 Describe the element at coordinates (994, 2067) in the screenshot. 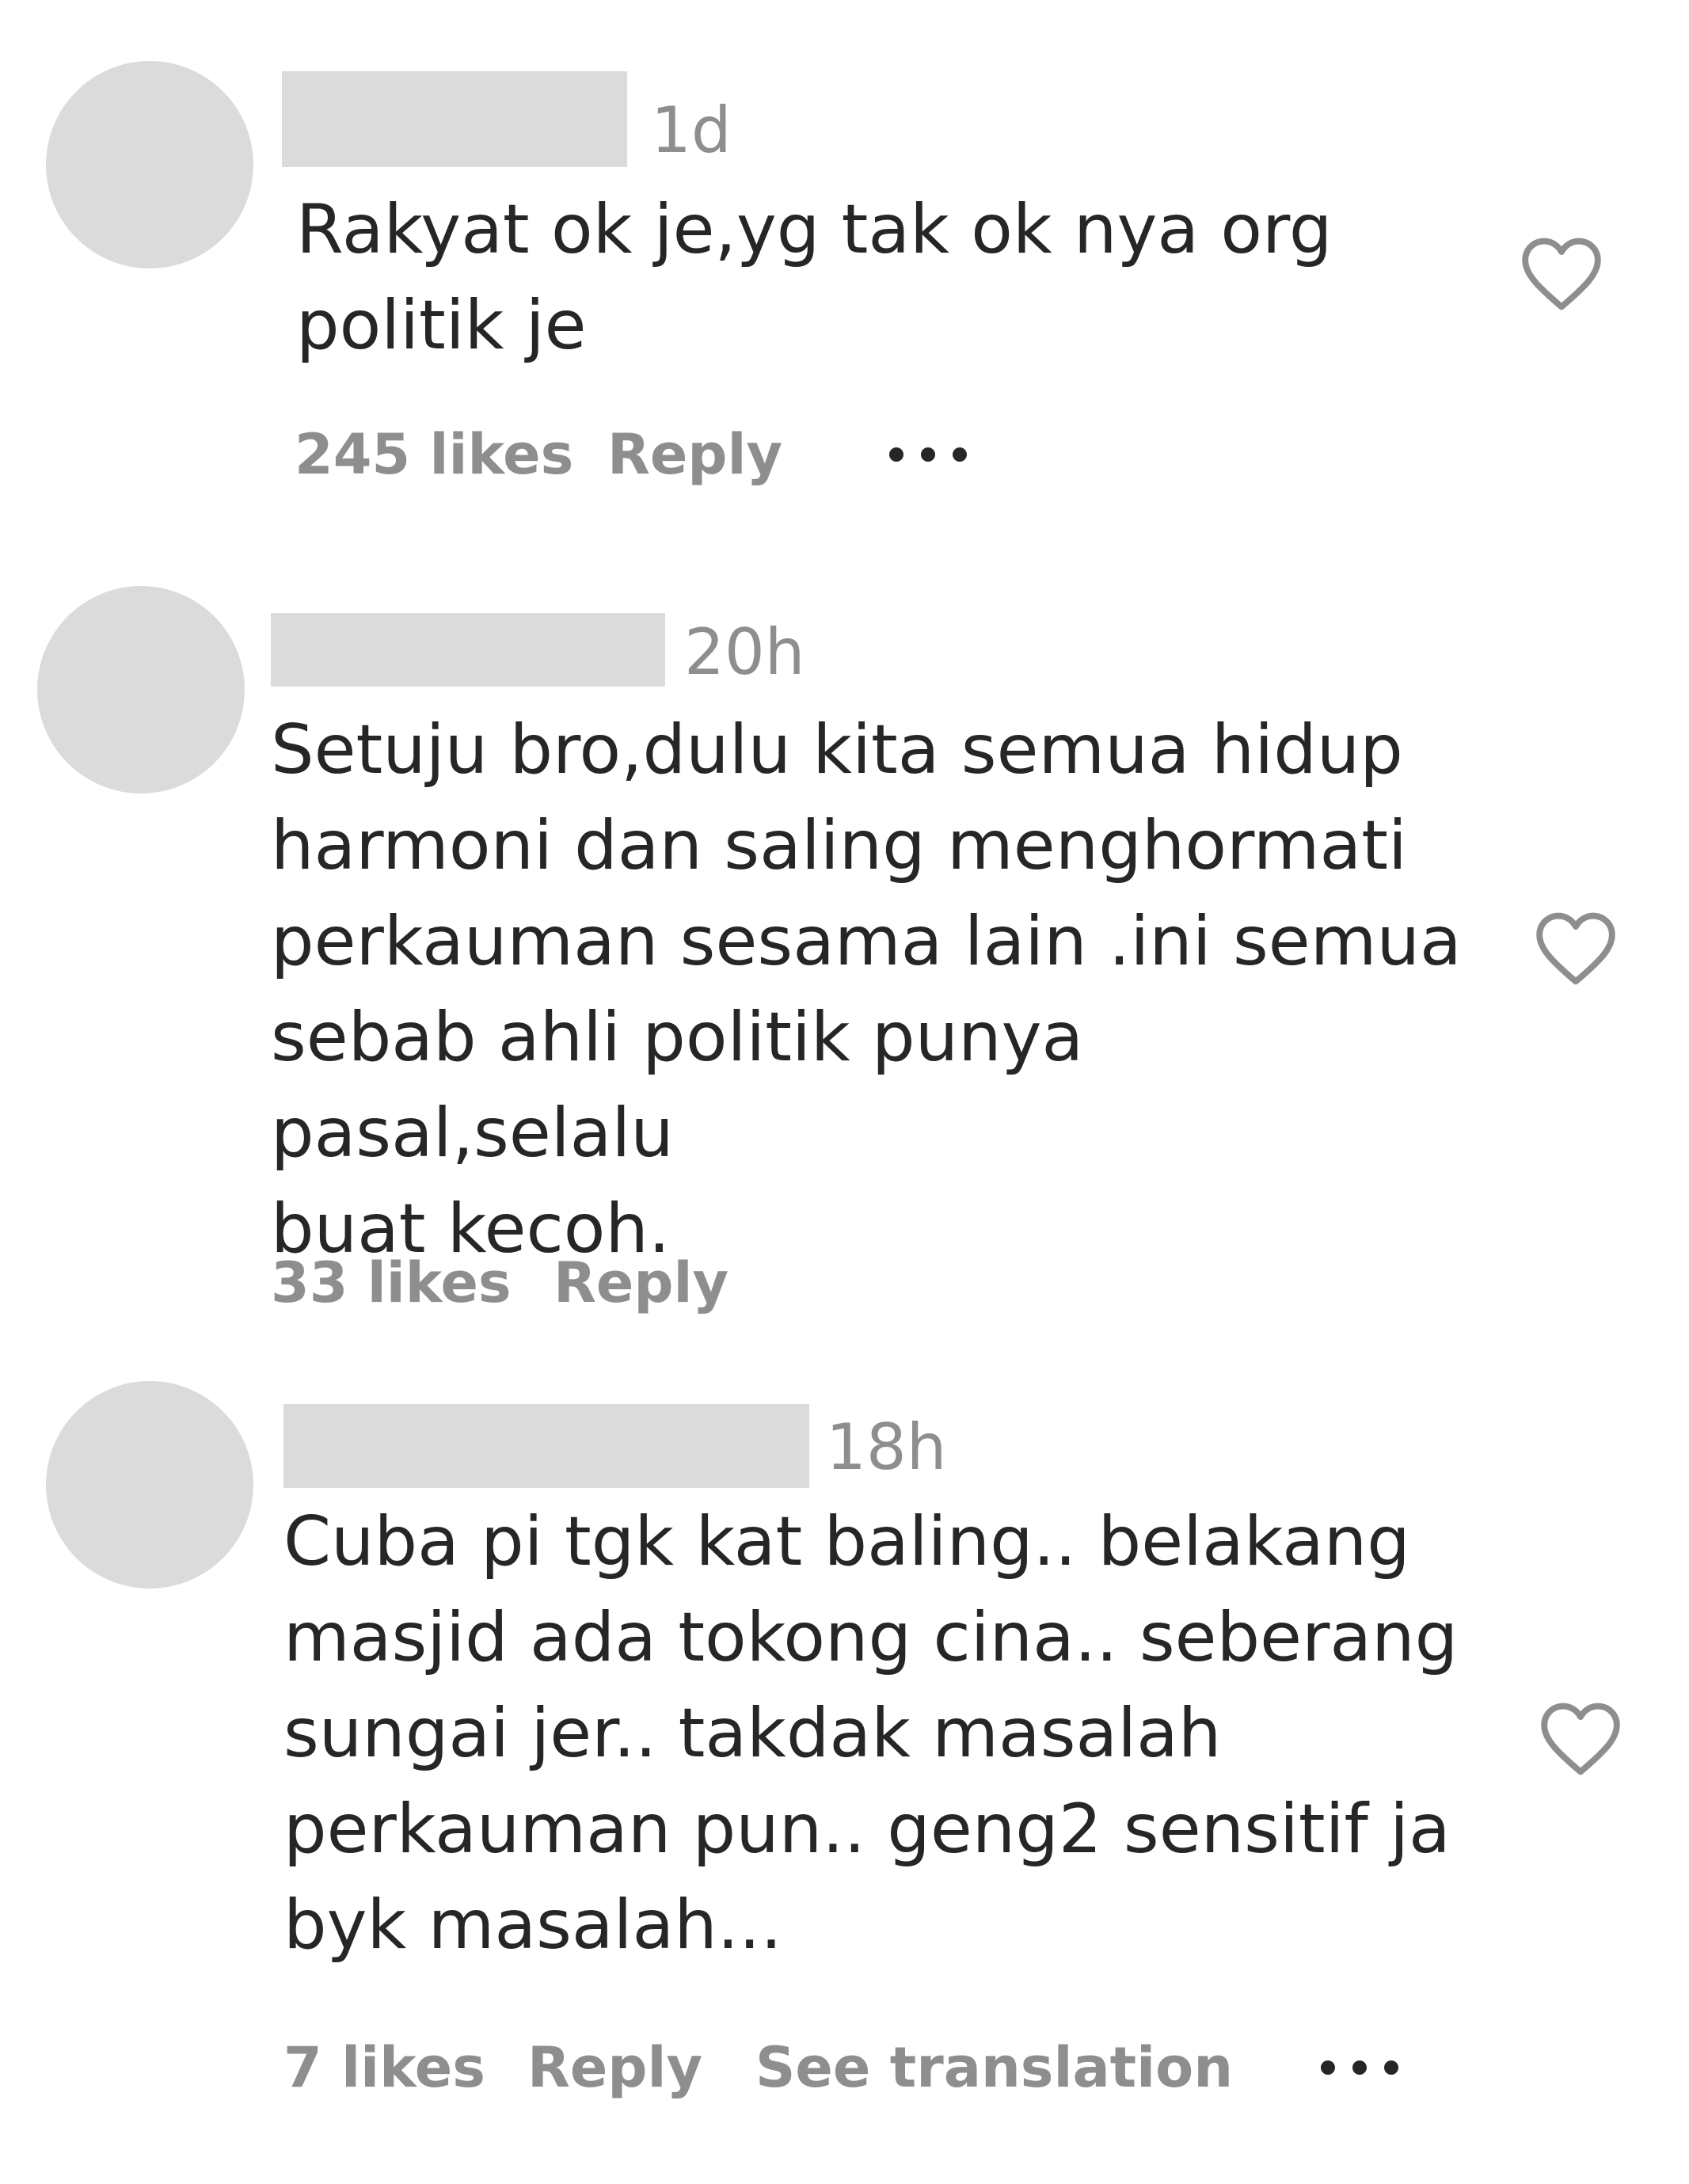

I see `see-translation-button: See translation` at that location.